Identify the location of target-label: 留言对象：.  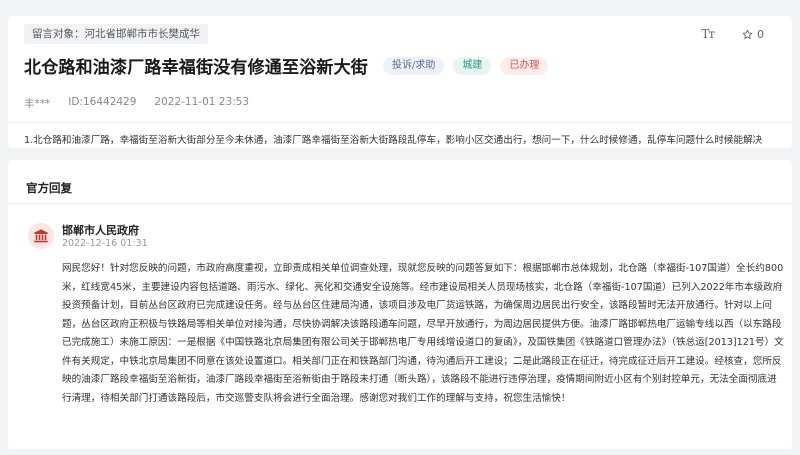
(58, 34).